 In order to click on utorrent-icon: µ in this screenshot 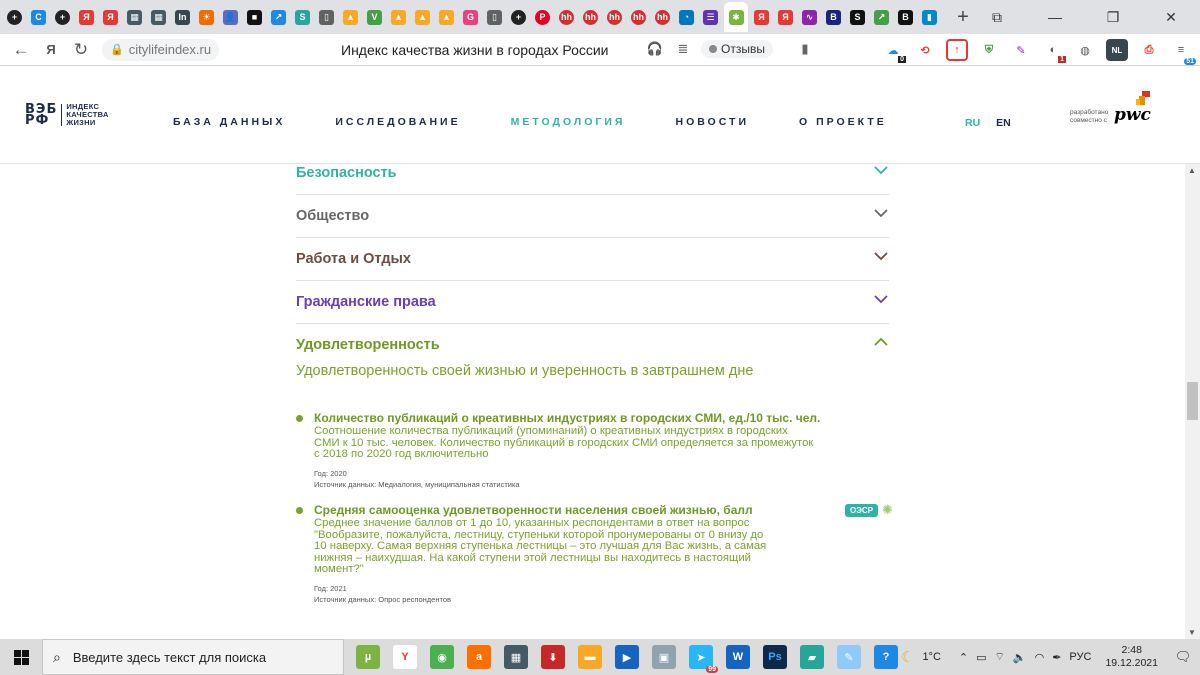, I will do `click(368, 657)`.